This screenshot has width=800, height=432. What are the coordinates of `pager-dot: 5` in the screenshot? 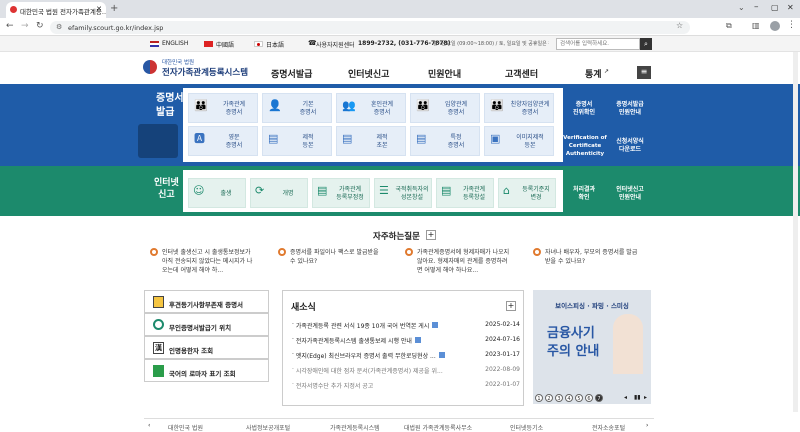 It's located at (579, 398).